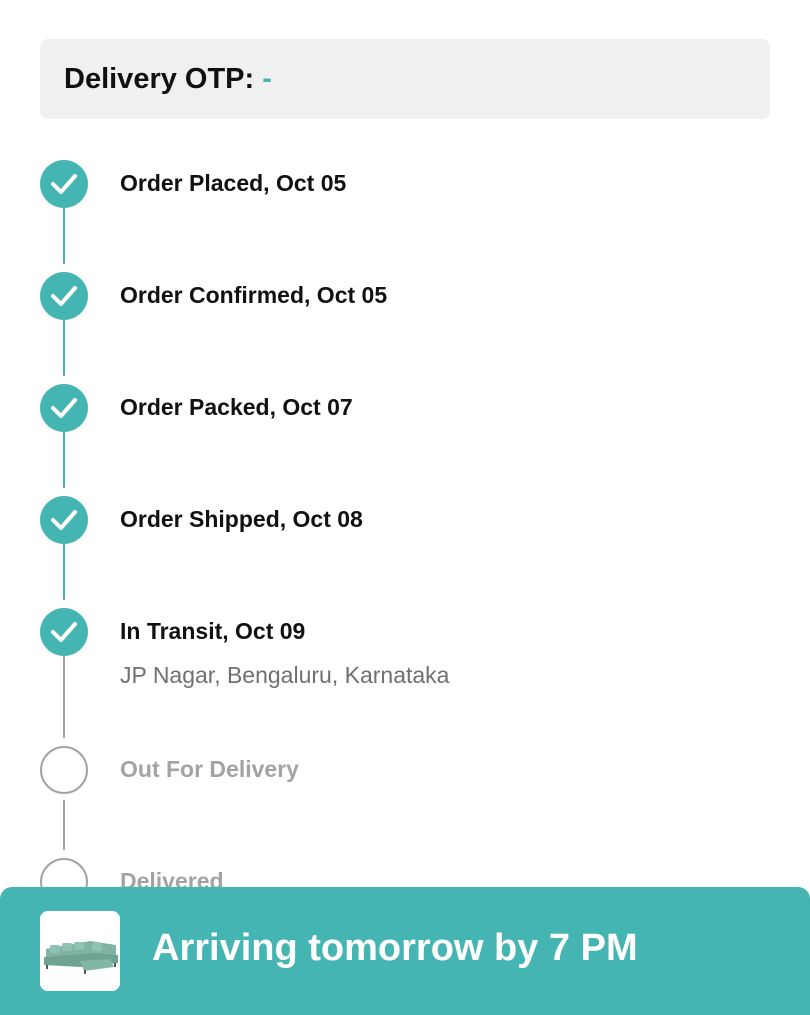  What do you see at coordinates (410, 184) in the screenshot?
I see `timeline-step-order-placed: Order Placed, Oct 05` at bounding box center [410, 184].